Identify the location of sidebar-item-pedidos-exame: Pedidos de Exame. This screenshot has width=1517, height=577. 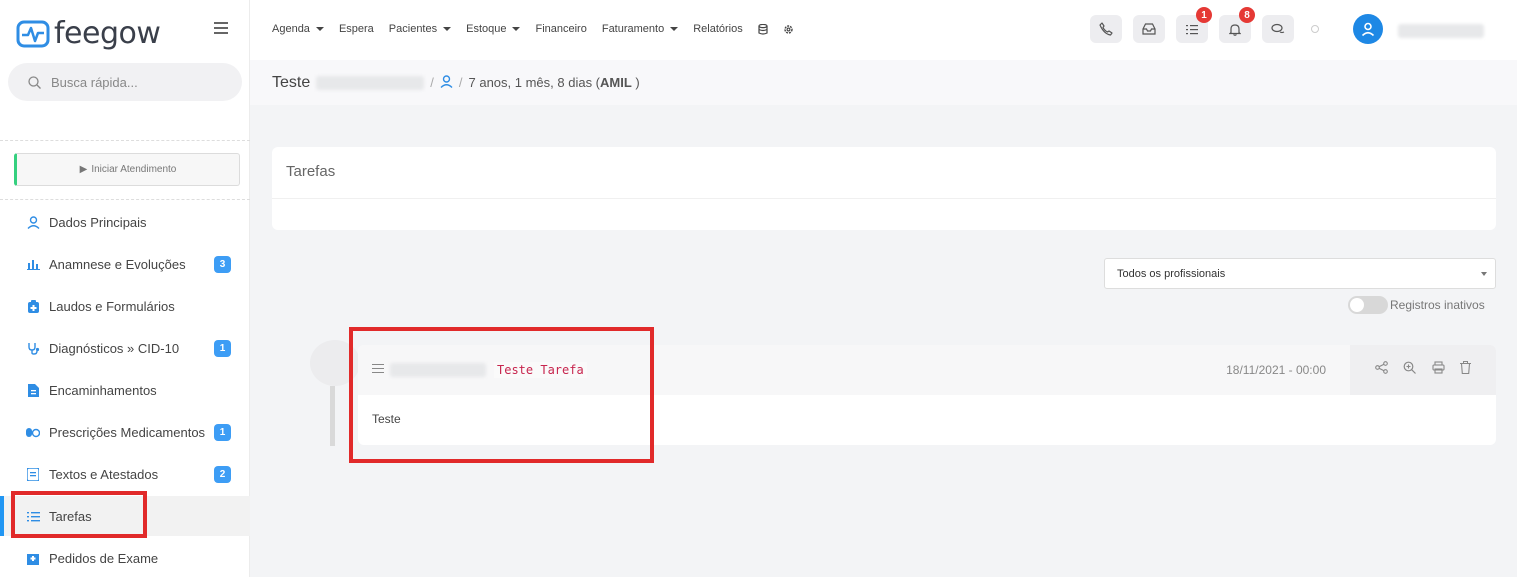
(125, 557).